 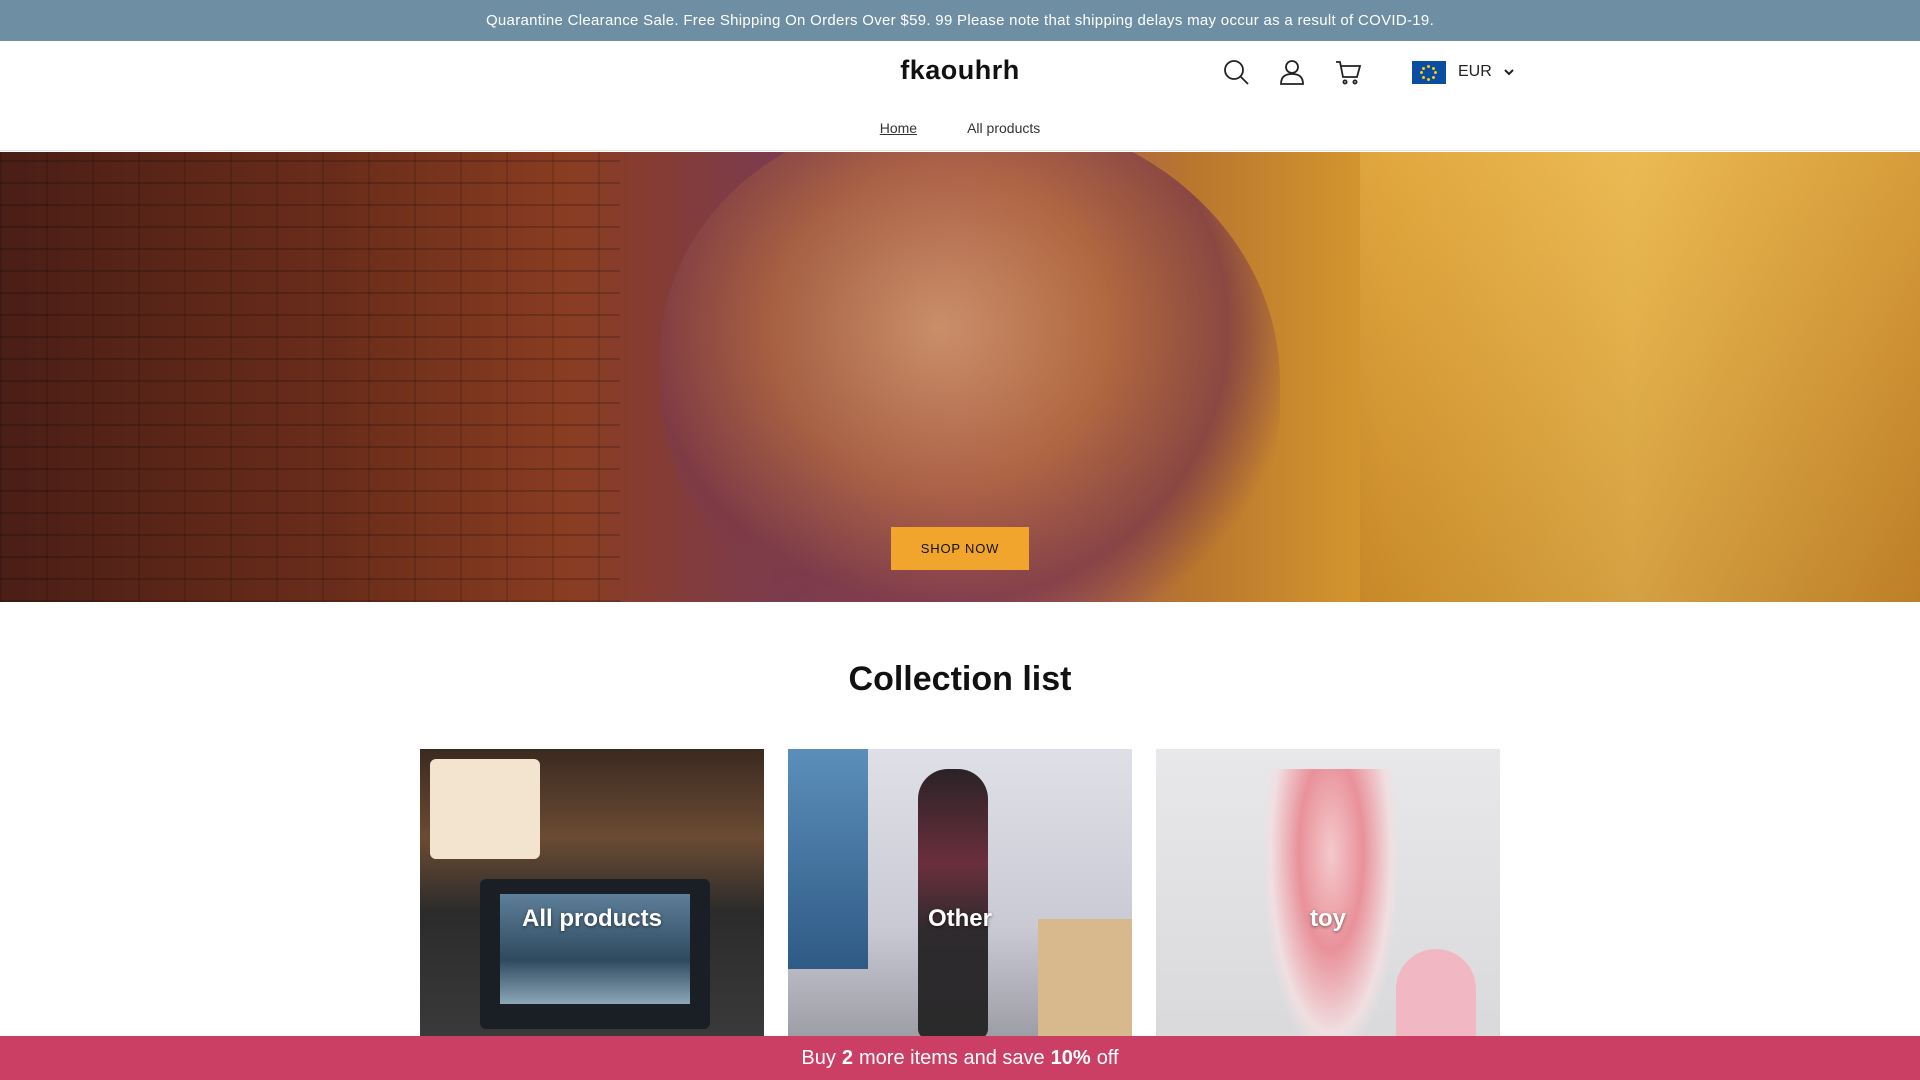 What do you see at coordinates (818, 1057) in the screenshot?
I see `promo-prefix: Buy` at bounding box center [818, 1057].